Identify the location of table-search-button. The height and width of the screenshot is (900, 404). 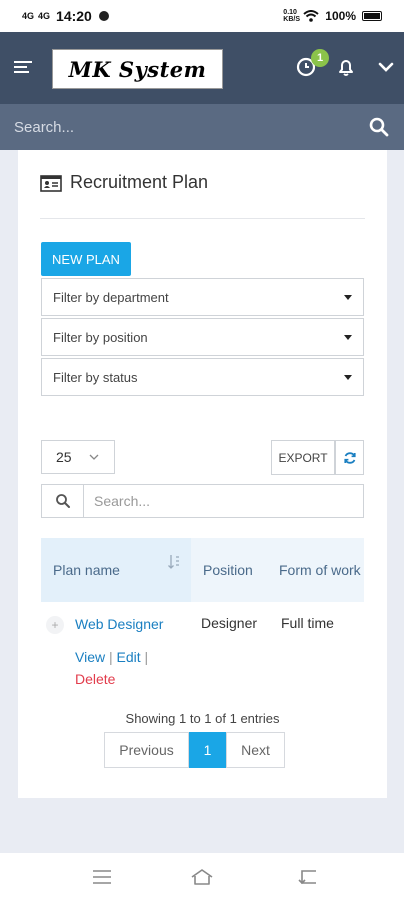
(63, 501).